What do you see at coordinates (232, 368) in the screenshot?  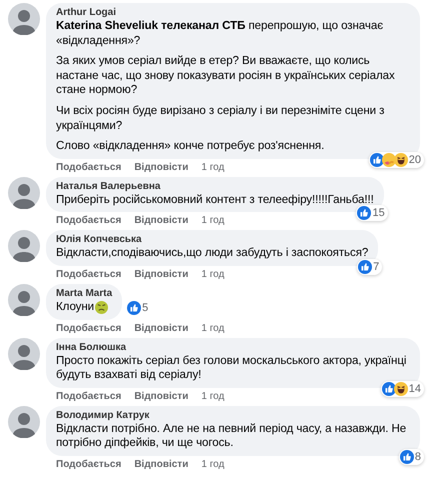 I see `comment-text: Просто покажіть серіал без голови москальського актора, українці будуть взахваті від серіалу!` at bounding box center [232, 368].